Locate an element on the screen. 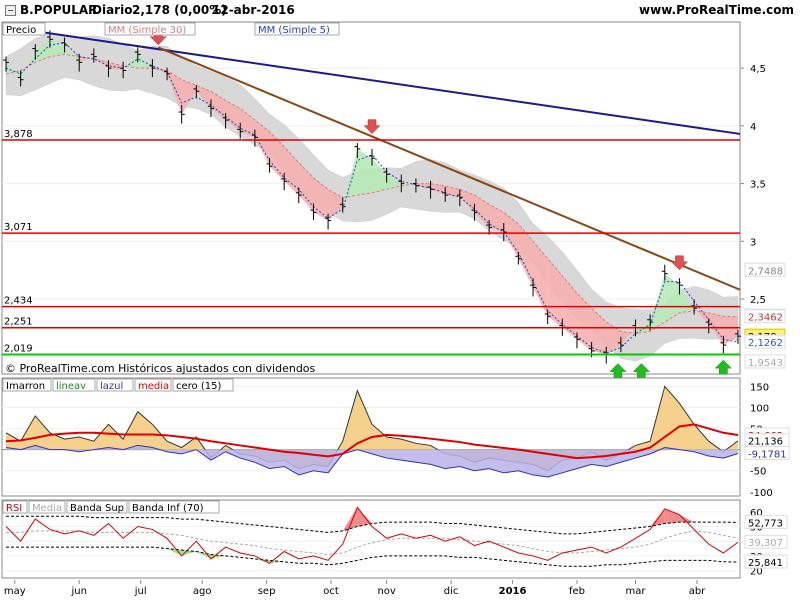 This screenshot has height=600, width=800. imarron-y-label: 100 is located at coordinates (759, 409).